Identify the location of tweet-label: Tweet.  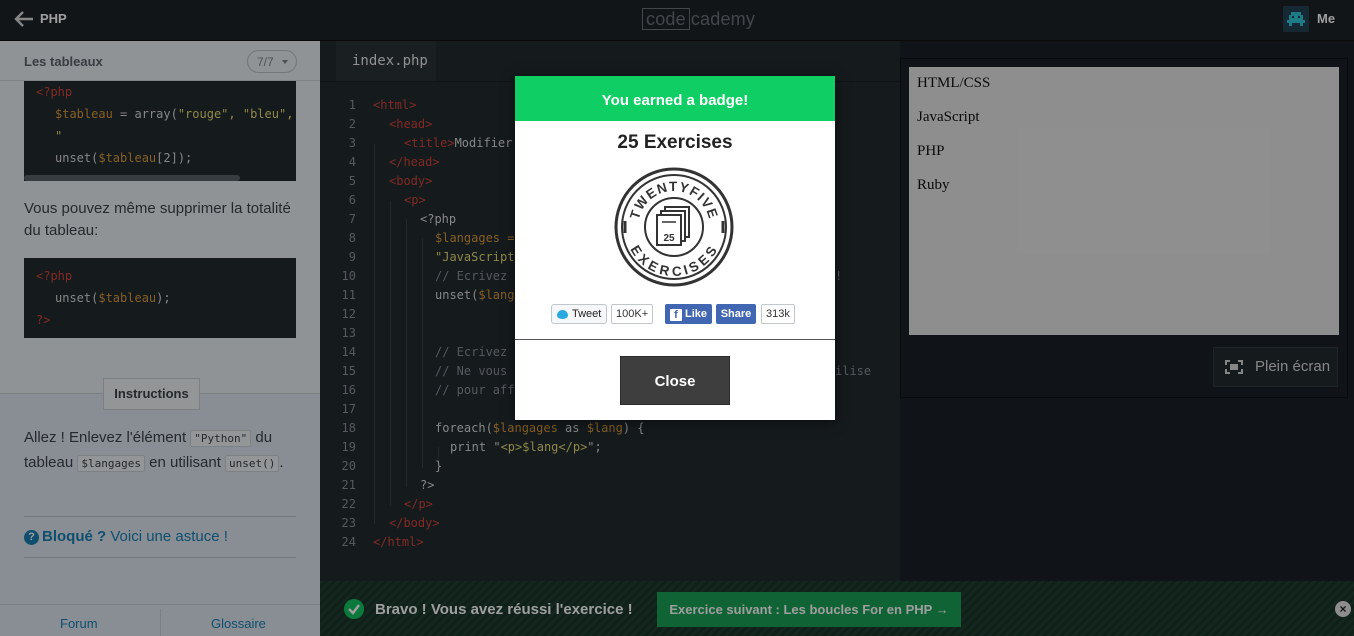
(587, 314).